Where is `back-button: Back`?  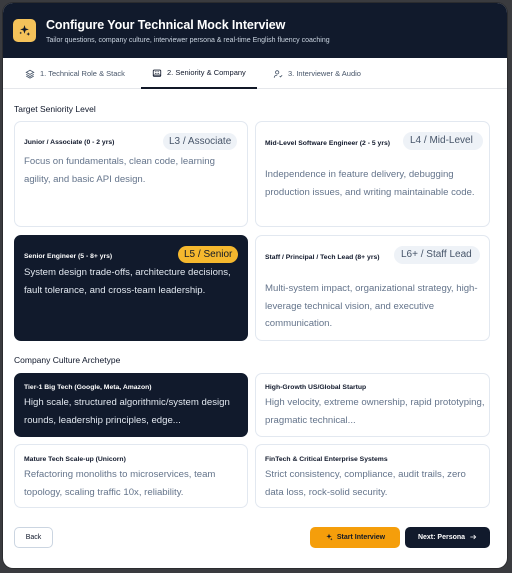
back-button: Back is located at coordinates (33, 537).